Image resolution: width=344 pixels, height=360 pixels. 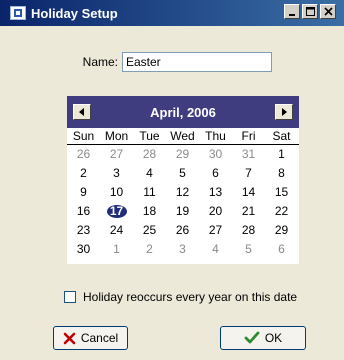 I want to click on calendar-day: 10, so click(x=116, y=192).